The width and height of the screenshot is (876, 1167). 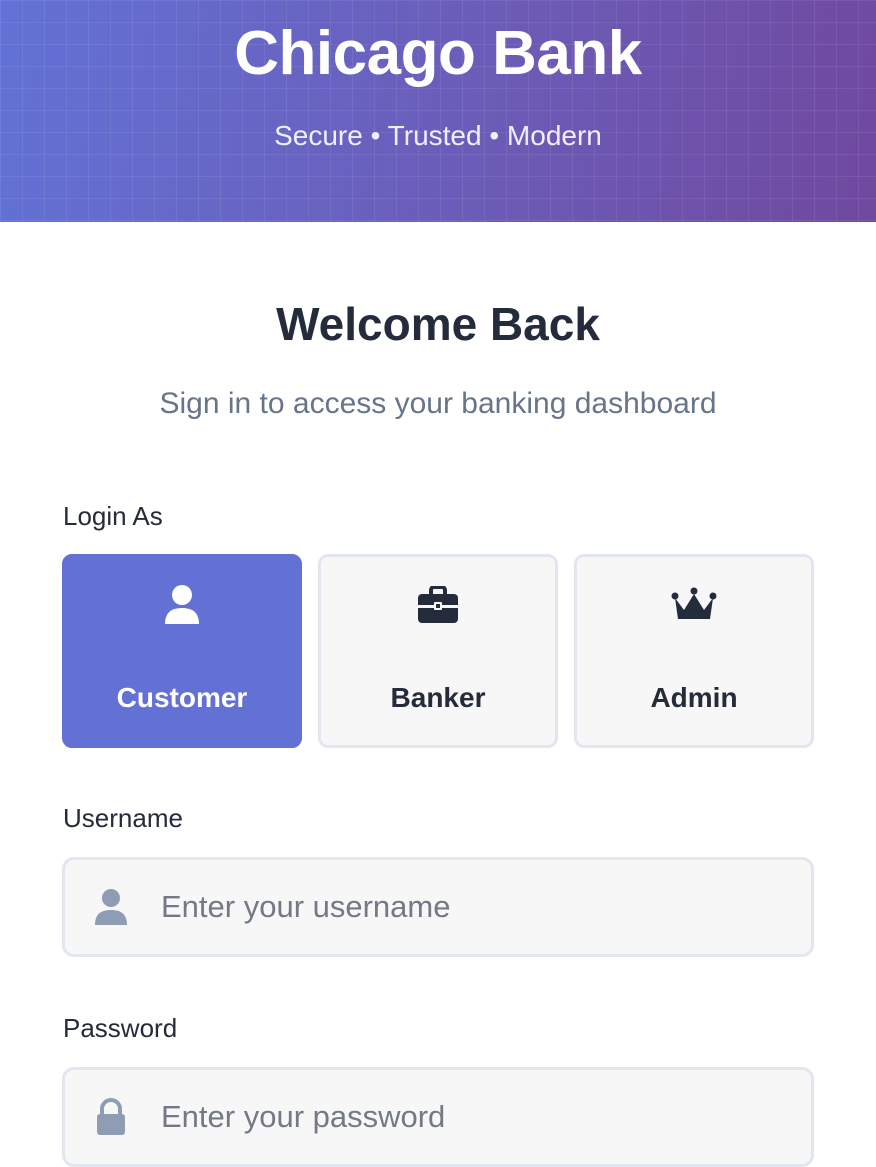 What do you see at coordinates (123, 818) in the screenshot?
I see `username-label: Username` at bounding box center [123, 818].